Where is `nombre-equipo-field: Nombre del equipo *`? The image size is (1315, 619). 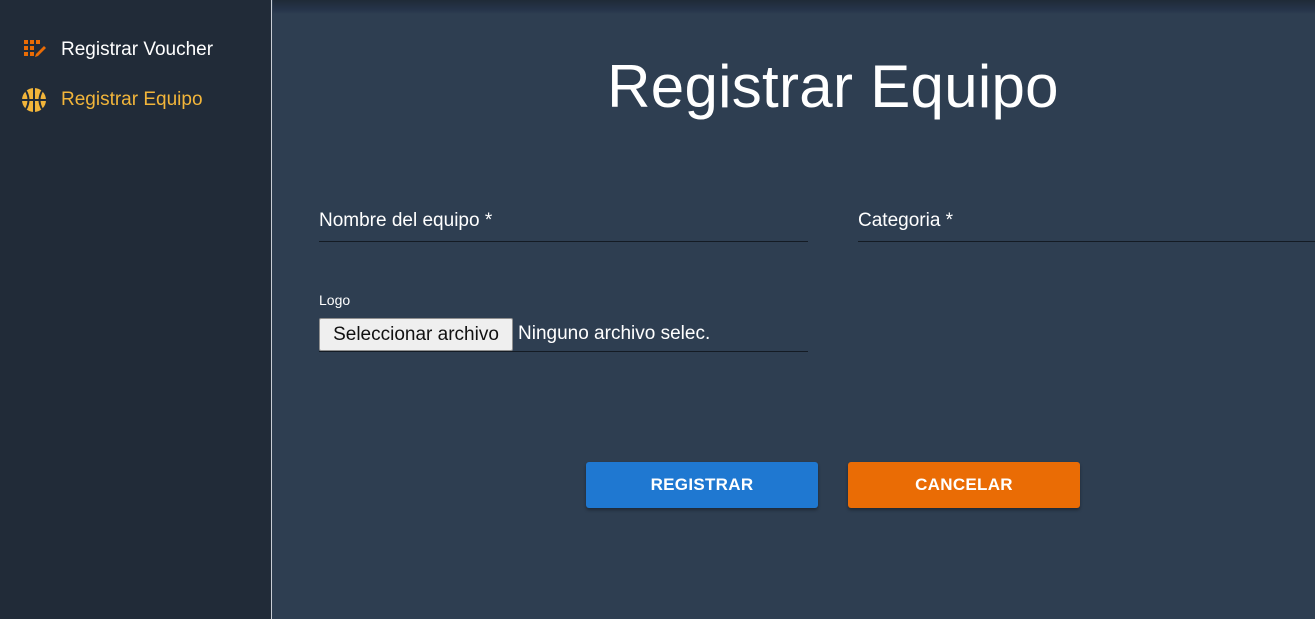 nombre-equipo-field: Nombre del equipo * is located at coordinates (563, 221).